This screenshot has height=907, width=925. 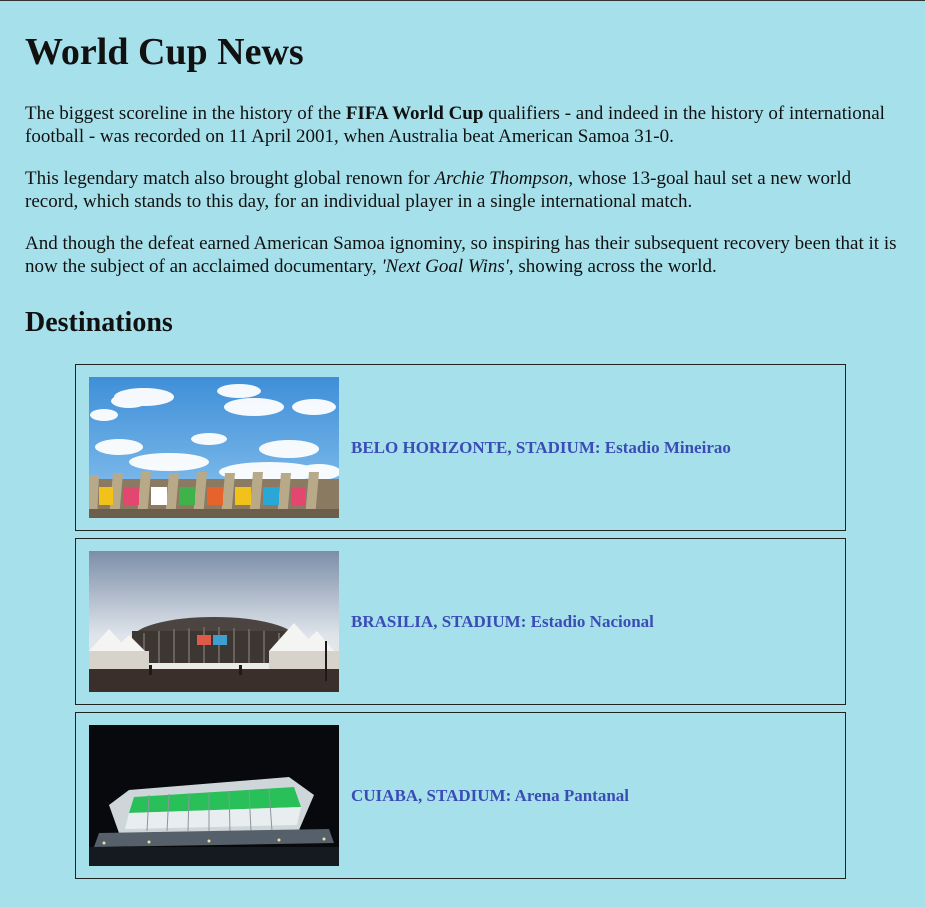 I want to click on destinations-heading: Destinations, so click(x=99, y=322).